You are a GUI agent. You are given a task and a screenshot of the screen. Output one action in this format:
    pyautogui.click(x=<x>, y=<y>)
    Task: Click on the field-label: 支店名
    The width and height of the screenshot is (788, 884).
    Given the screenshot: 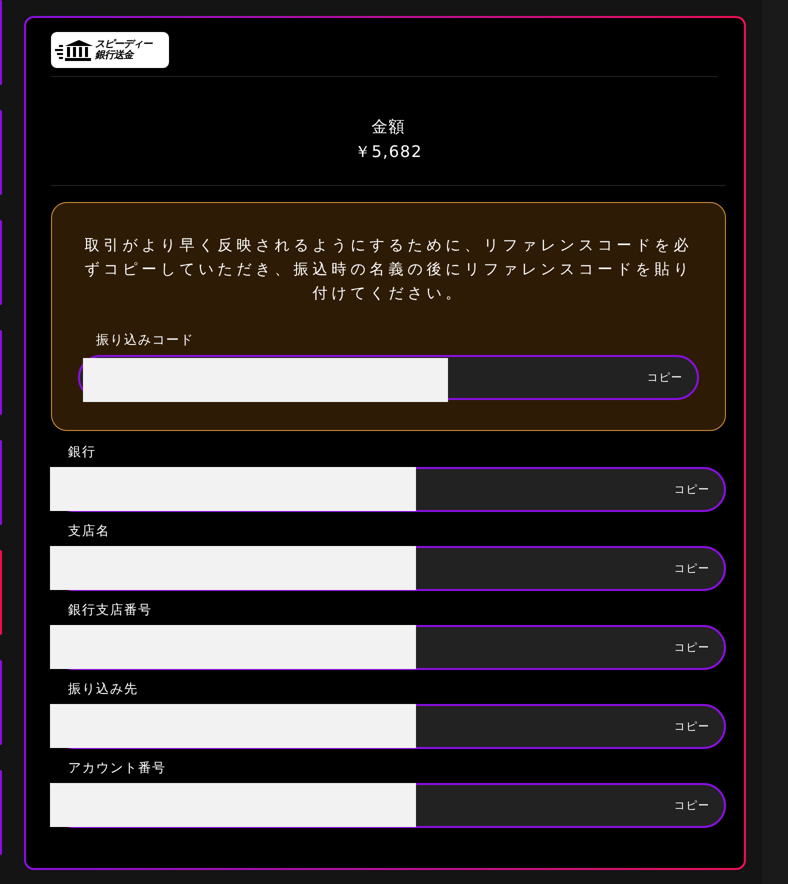 What is the action you would take?
    pyautogui.click(x=89, y=531)
    